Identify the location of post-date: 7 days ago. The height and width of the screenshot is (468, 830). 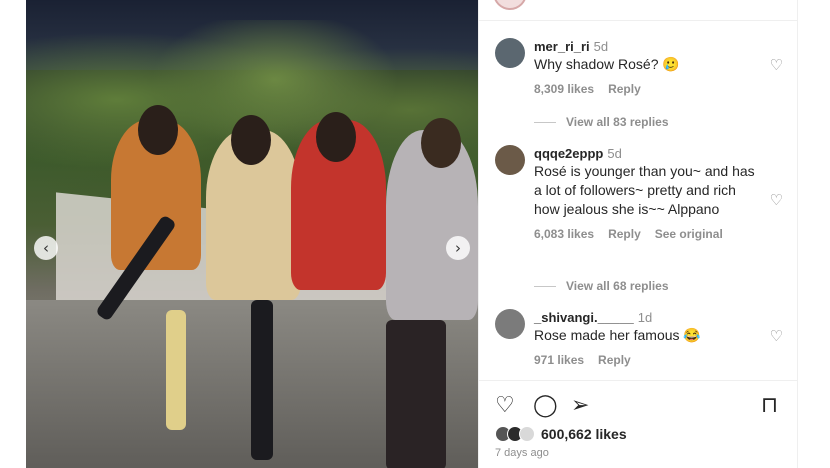
(522, 453).